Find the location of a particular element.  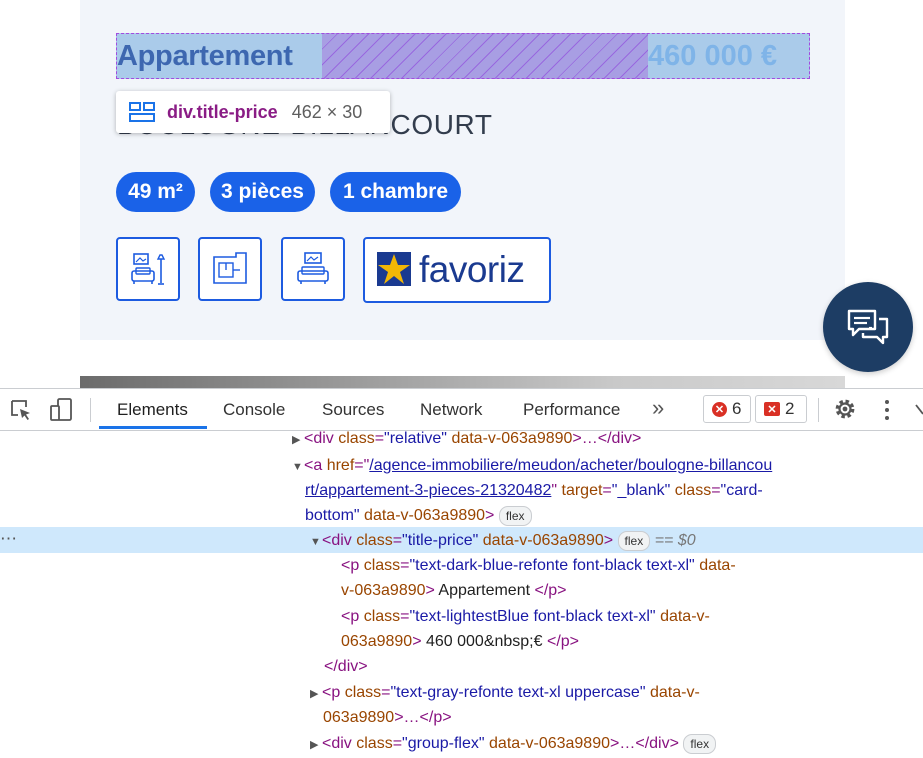

floor-plan-feature is located at coordinates (230, 269).